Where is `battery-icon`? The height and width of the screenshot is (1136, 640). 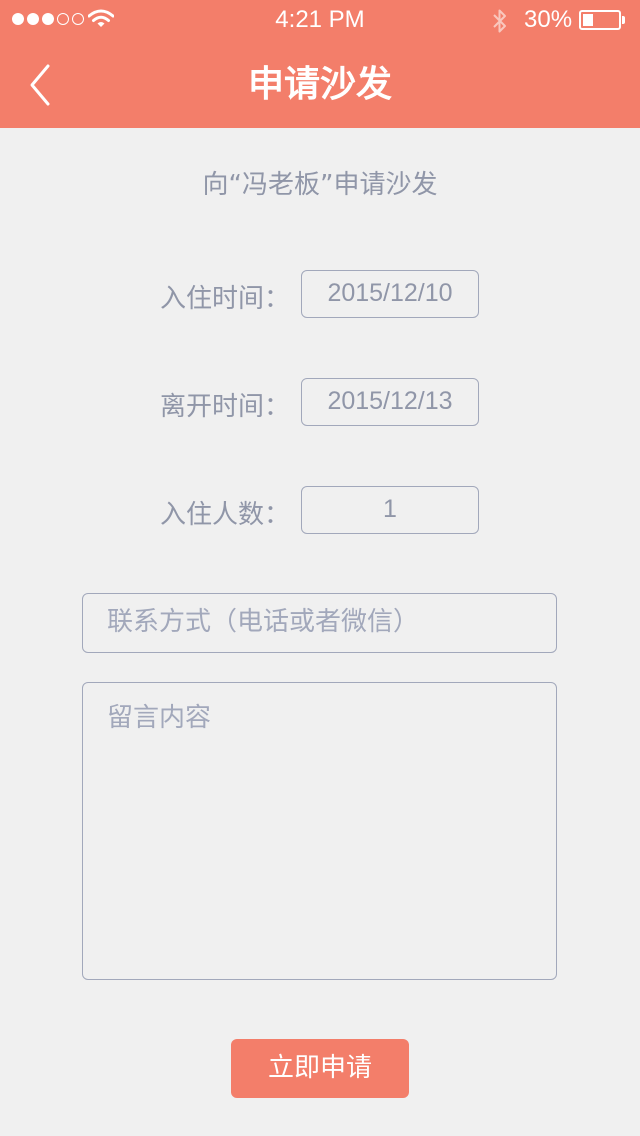
battery-icon is located at coordinates (600, 20).